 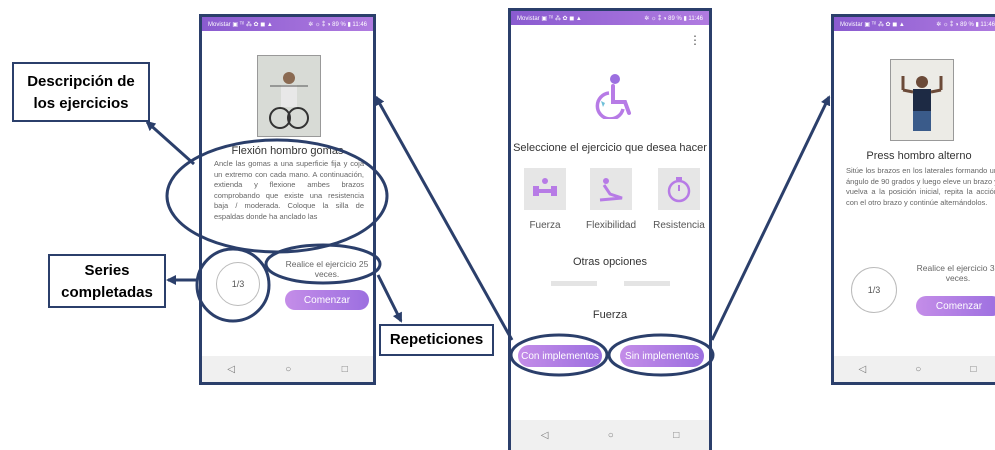 What do you see at coordinates (611, 189) in the screenshot?
I see `stretch-icon` at bounding box center [611, 189].